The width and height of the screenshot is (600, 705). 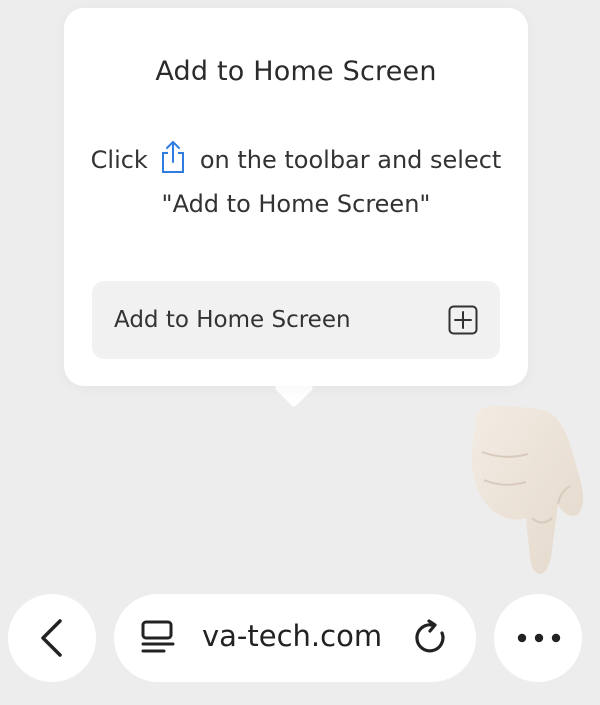 I want to click on more-dots-icon, so click(x=539, y=638).